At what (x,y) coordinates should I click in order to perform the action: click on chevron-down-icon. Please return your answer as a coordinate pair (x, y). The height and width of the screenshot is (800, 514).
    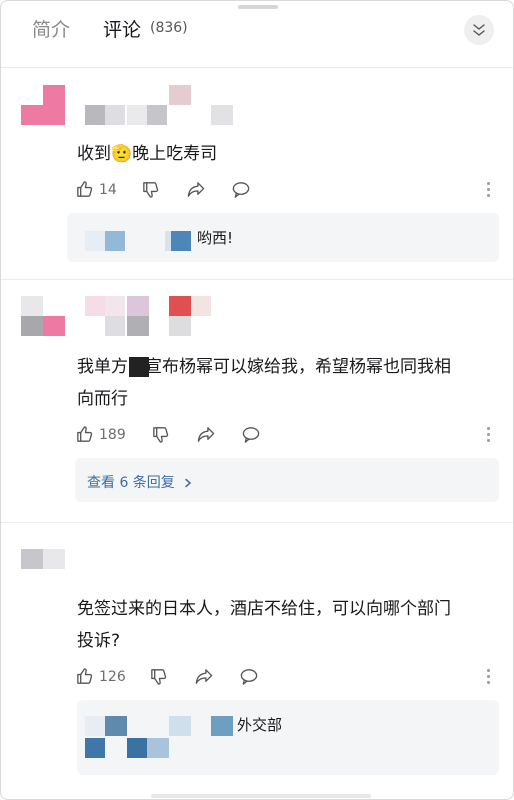
    Looking at the image, I should click on (479, 30).